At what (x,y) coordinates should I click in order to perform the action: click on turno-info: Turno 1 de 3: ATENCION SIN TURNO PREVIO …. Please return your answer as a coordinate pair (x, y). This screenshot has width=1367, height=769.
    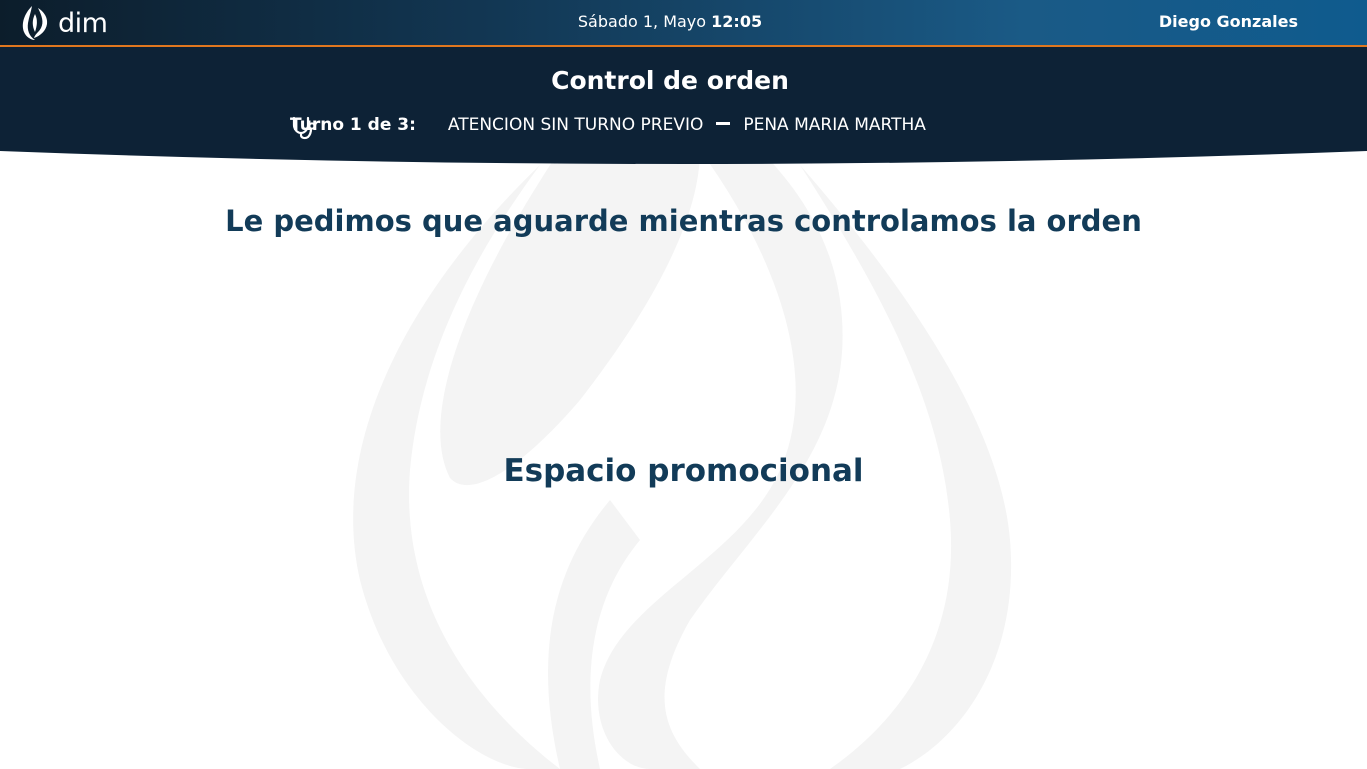
    Looking at the image, I should click on (608, 127).